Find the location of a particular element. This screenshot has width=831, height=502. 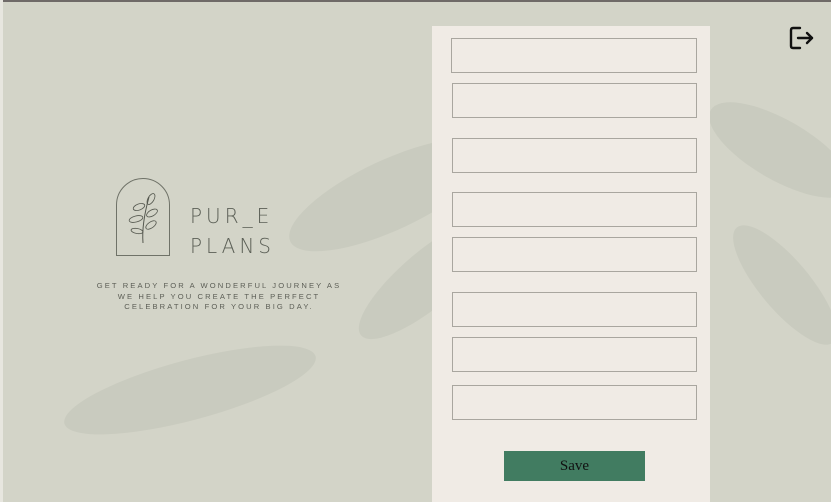

leaf-branch-icon is located at coordinates (143, 218).